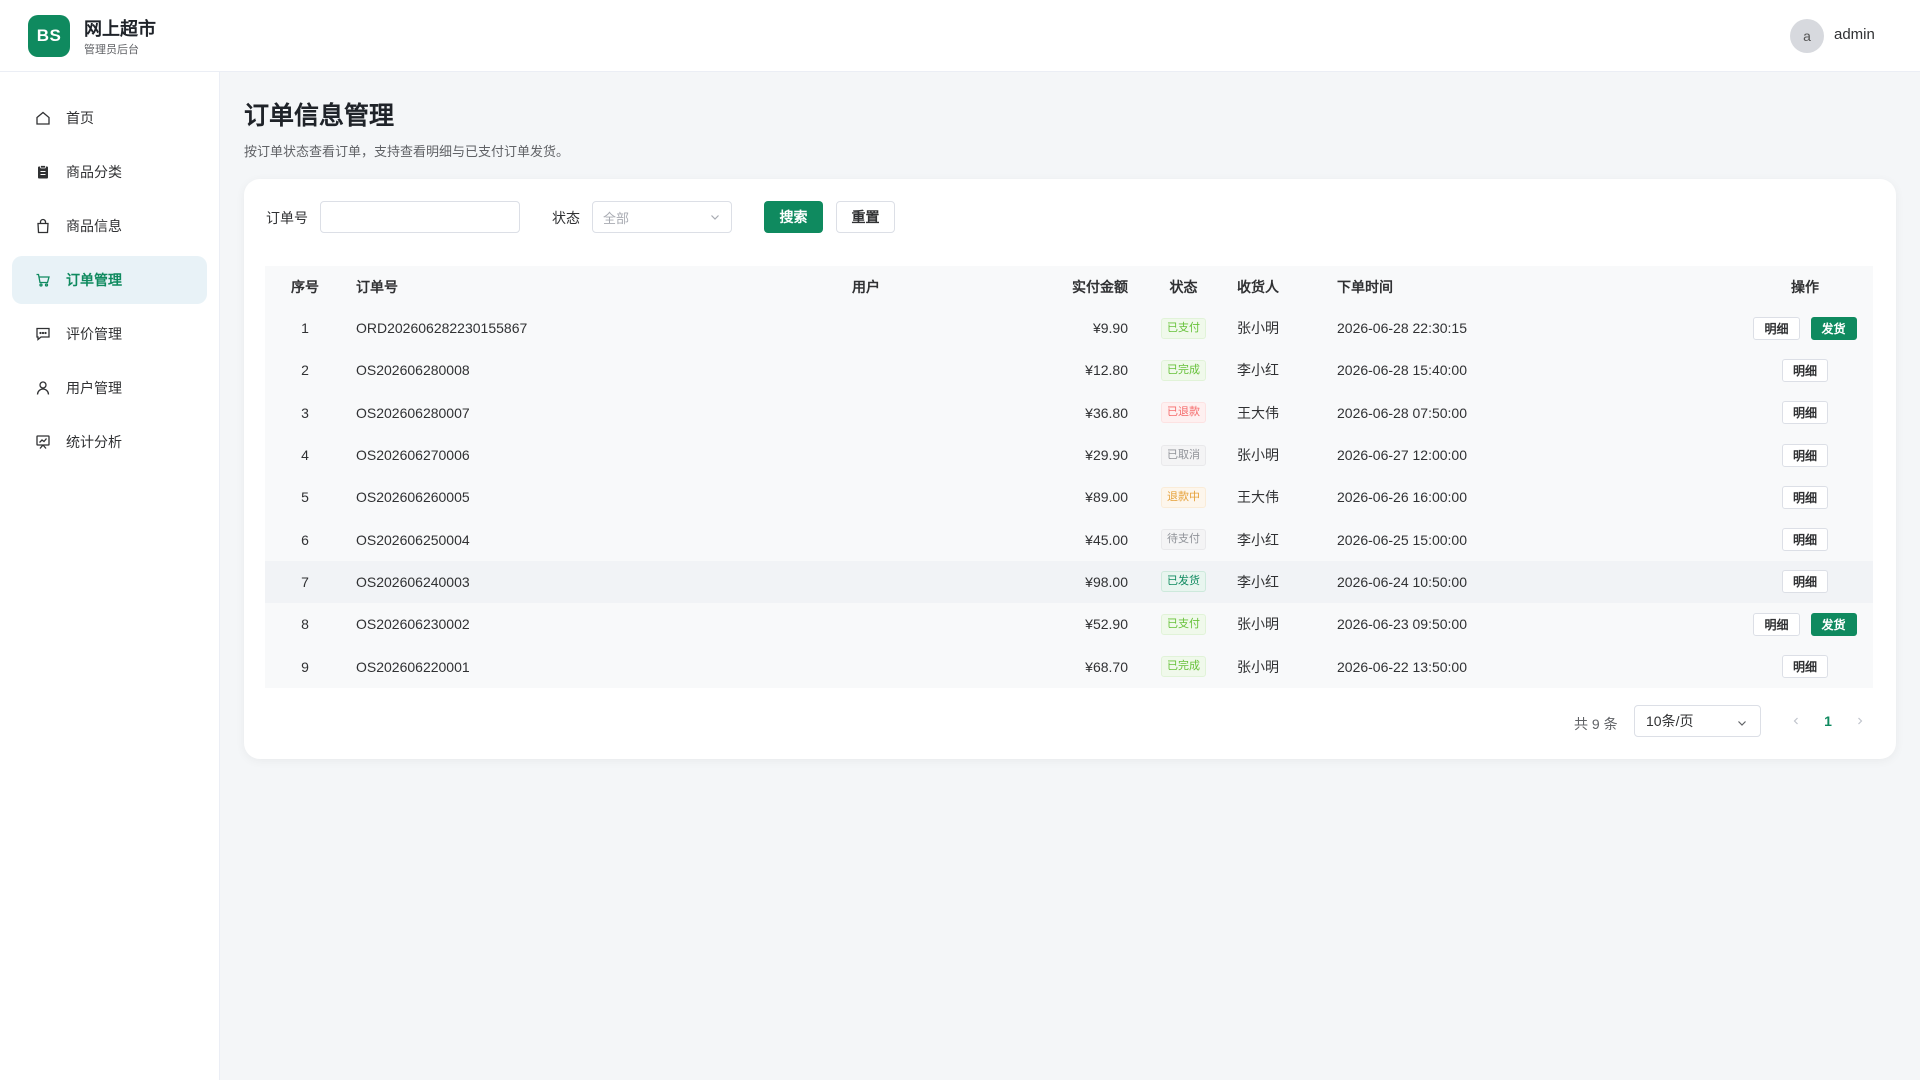  Describe the element at coordinates (43, 280) in the screenshot. I see `cart-icon` at that location.